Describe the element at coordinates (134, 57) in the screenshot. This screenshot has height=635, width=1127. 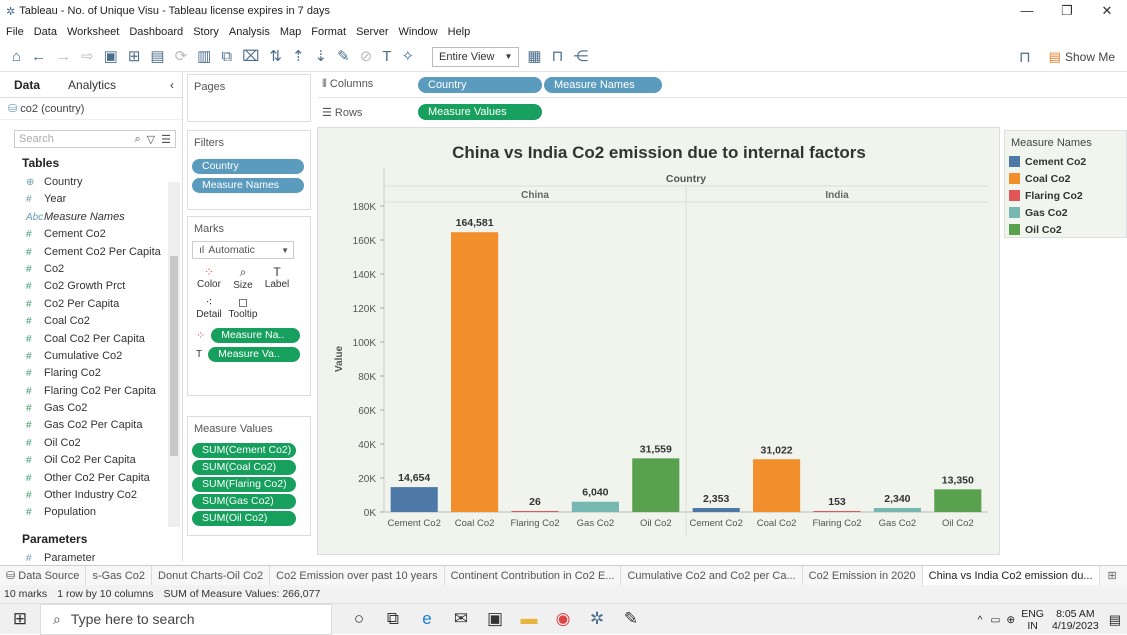
I see `add-datasource-icon: ⊞` at that location.